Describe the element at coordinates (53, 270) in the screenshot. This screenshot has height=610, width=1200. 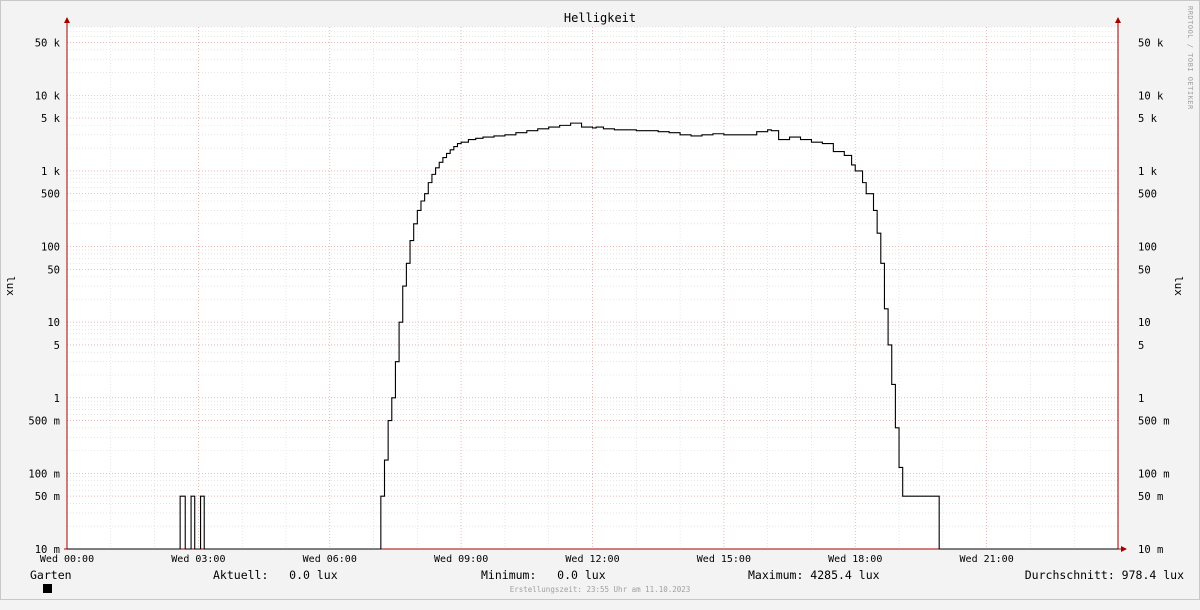
I see `y-tick-label-left: 50` at that location.